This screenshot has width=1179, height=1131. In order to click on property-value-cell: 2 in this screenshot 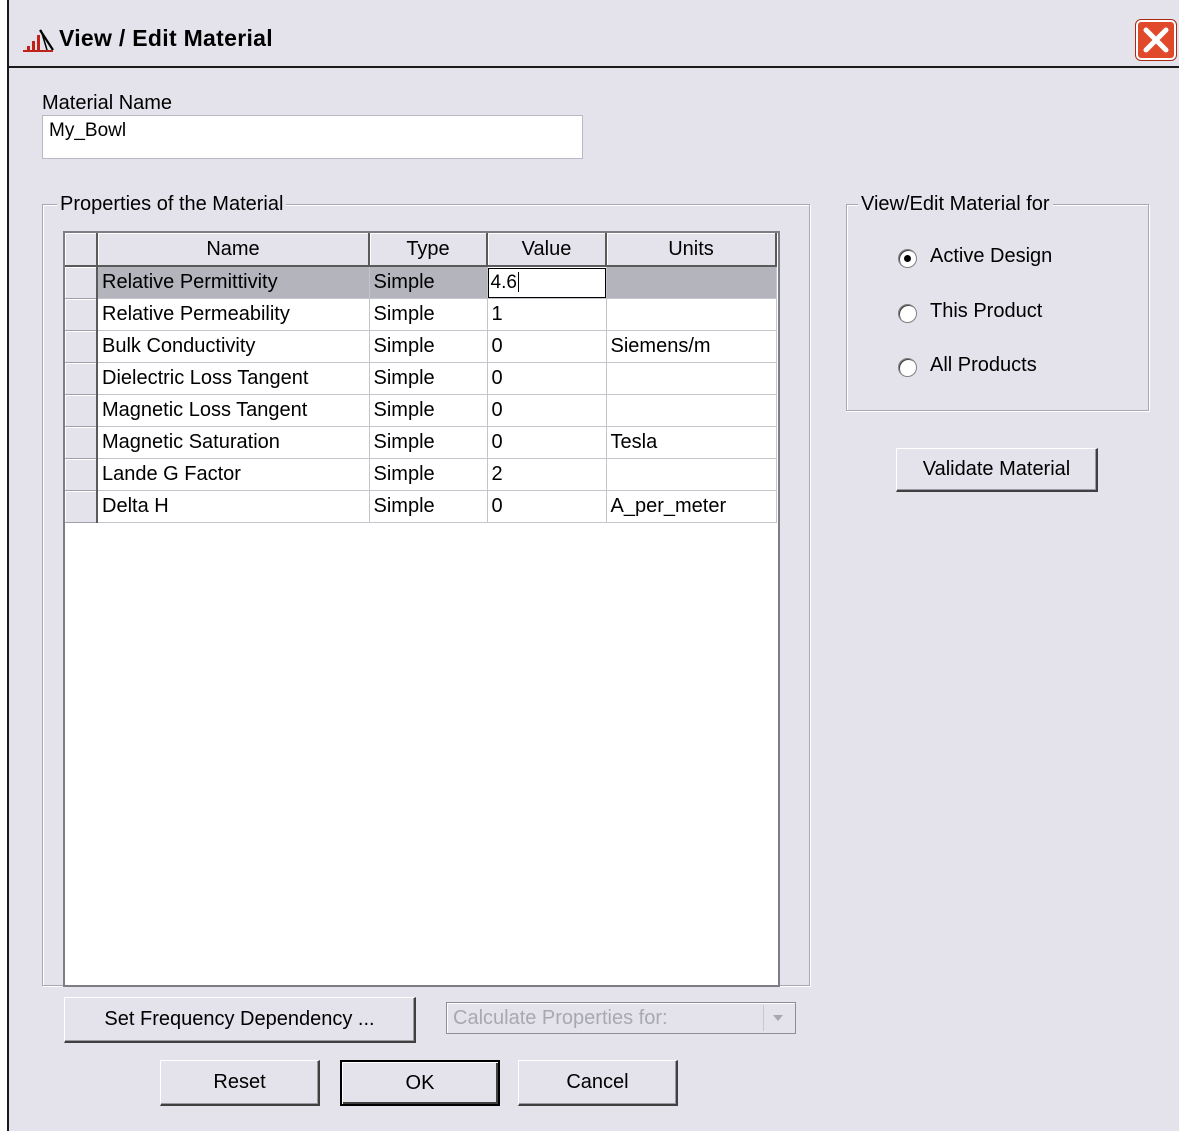, I will do `click(547, 474)`.